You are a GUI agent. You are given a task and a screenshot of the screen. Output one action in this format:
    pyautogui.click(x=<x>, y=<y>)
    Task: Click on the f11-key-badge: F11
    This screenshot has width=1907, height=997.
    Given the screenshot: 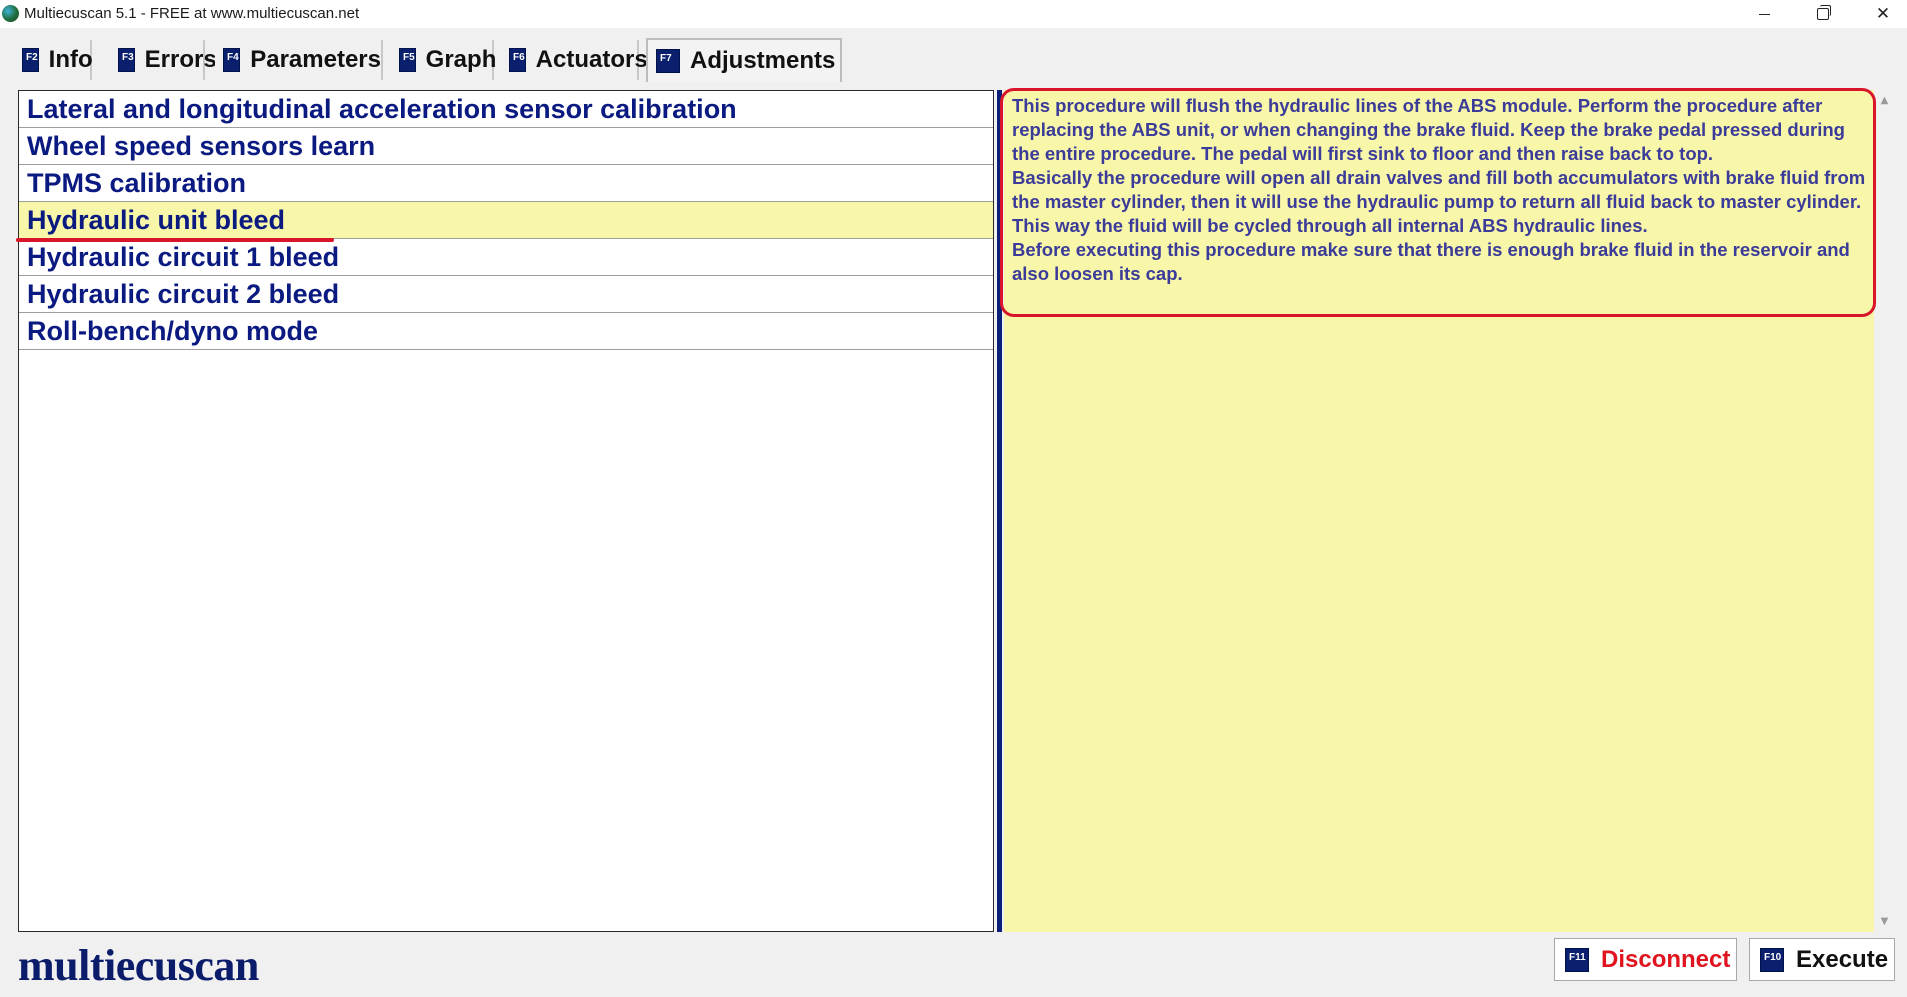 What is the action you would take?
    pyautogui.click(x=1577, y=959)
    